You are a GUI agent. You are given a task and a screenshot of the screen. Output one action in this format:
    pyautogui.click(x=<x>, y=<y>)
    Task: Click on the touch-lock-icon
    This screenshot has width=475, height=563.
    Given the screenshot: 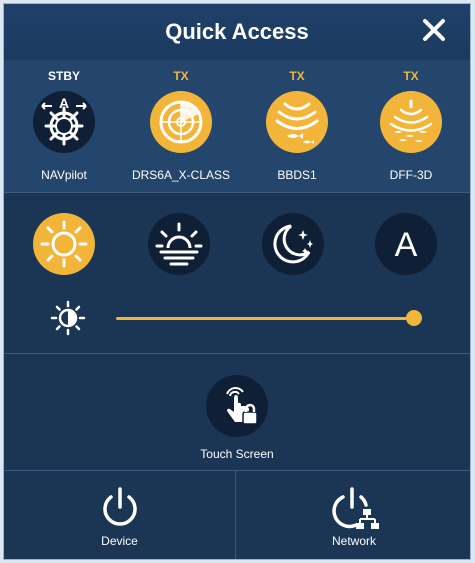 What is the action you would take?
    pyautogui.click(x=237, y=406)
    